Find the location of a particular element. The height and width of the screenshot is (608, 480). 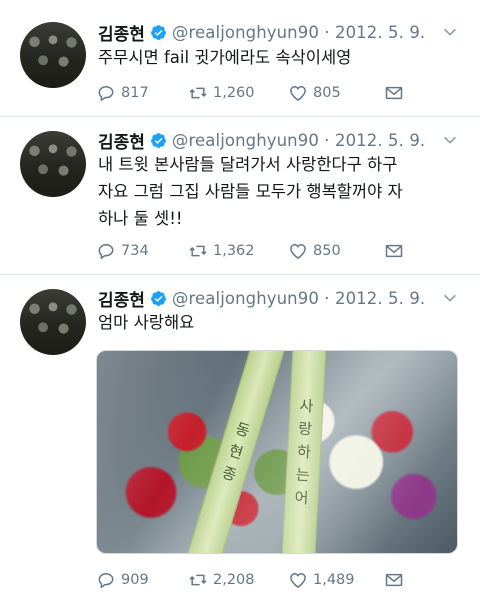

like-button: 850 is located at coordinates (314, 251).